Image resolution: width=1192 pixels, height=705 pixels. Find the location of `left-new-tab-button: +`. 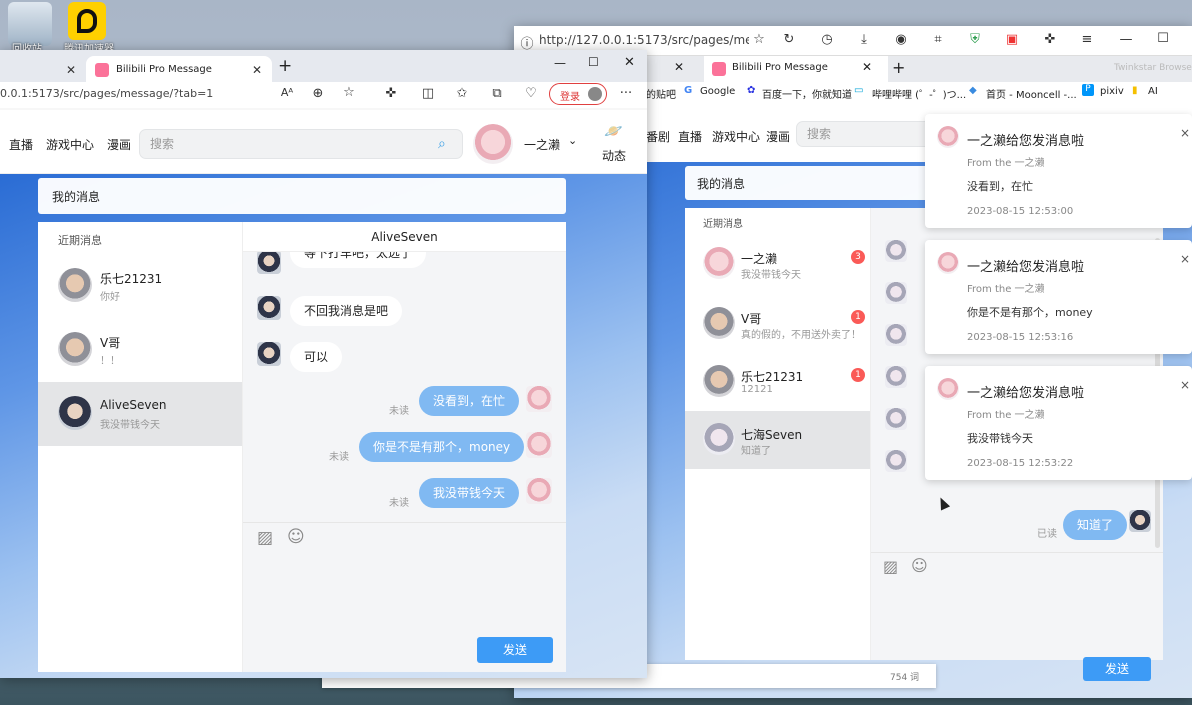

left-new-tab-button: + is located at coordinates (285, 66).